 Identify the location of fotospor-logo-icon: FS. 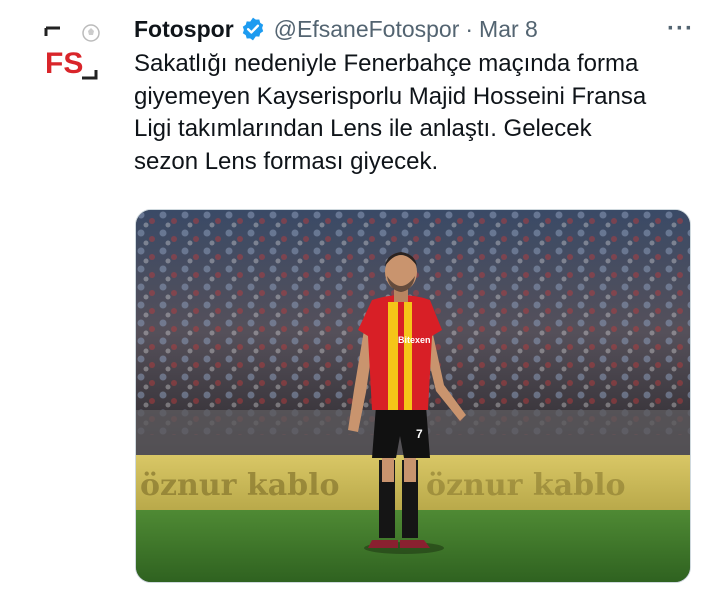
(72, 52).